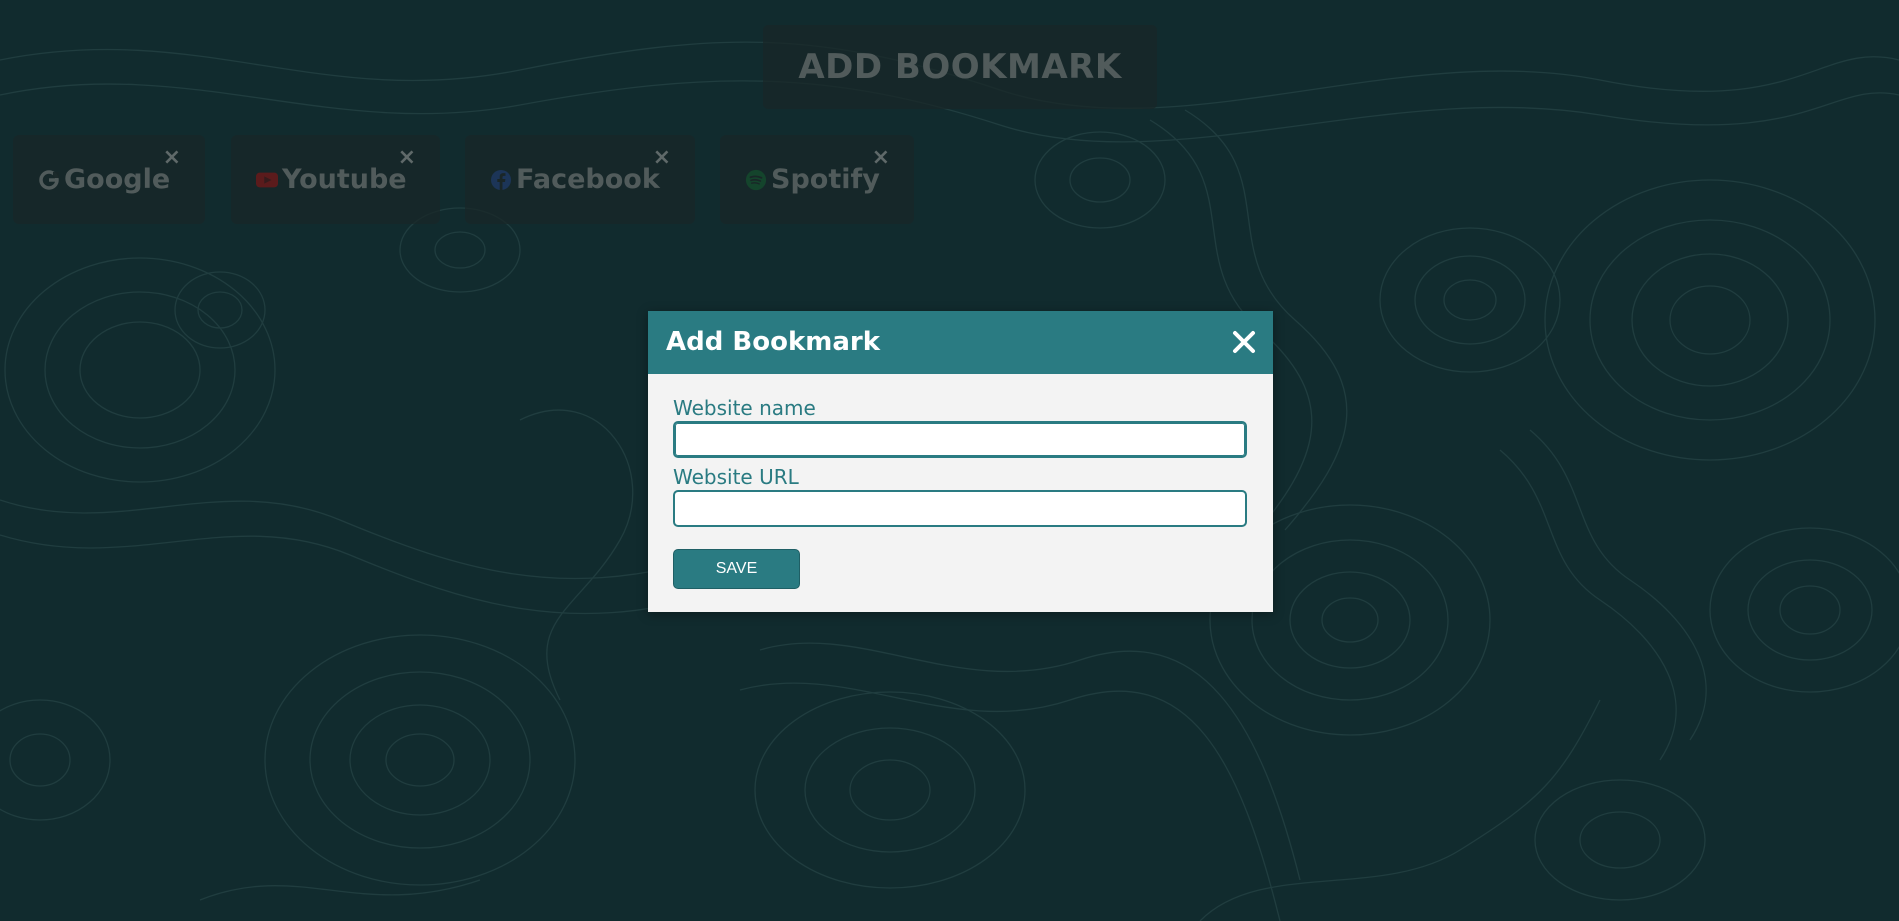  What do you see at coordinates (960, 481) in the screenshot?
I see `modal-body: Website name Website URL SAVE` at bounding box center [960, 481].